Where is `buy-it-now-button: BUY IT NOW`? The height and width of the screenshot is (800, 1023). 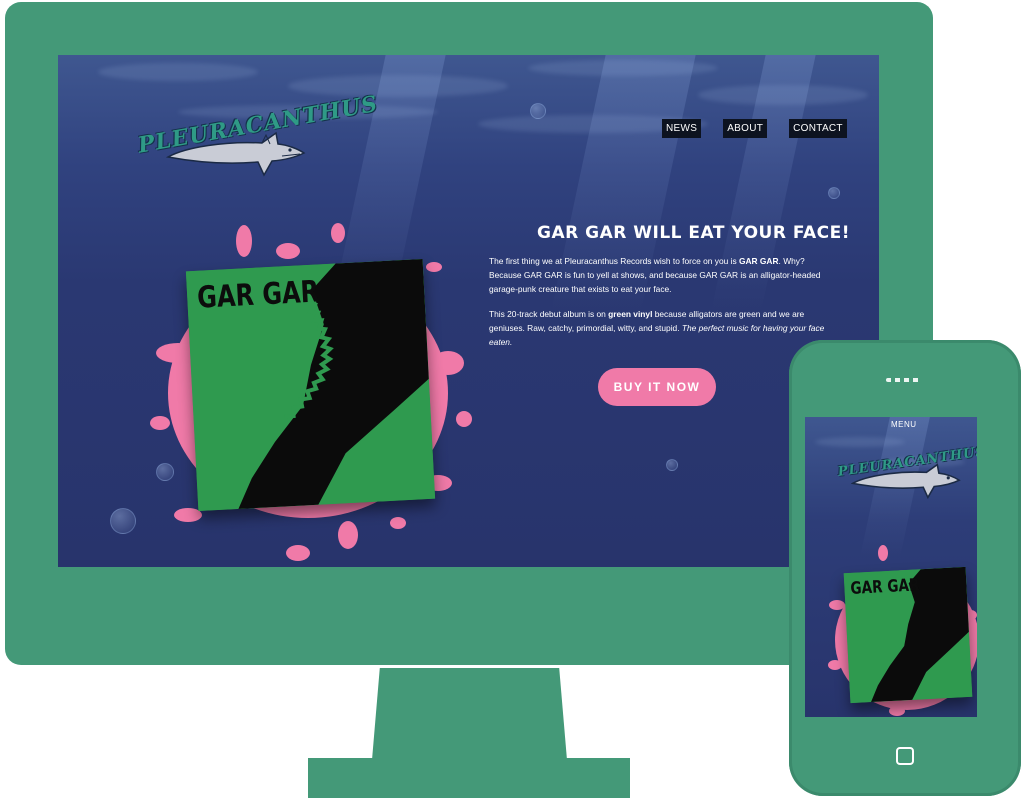
buy-it-now-button: BUY IT NOW is located at coordinates (657, 387).